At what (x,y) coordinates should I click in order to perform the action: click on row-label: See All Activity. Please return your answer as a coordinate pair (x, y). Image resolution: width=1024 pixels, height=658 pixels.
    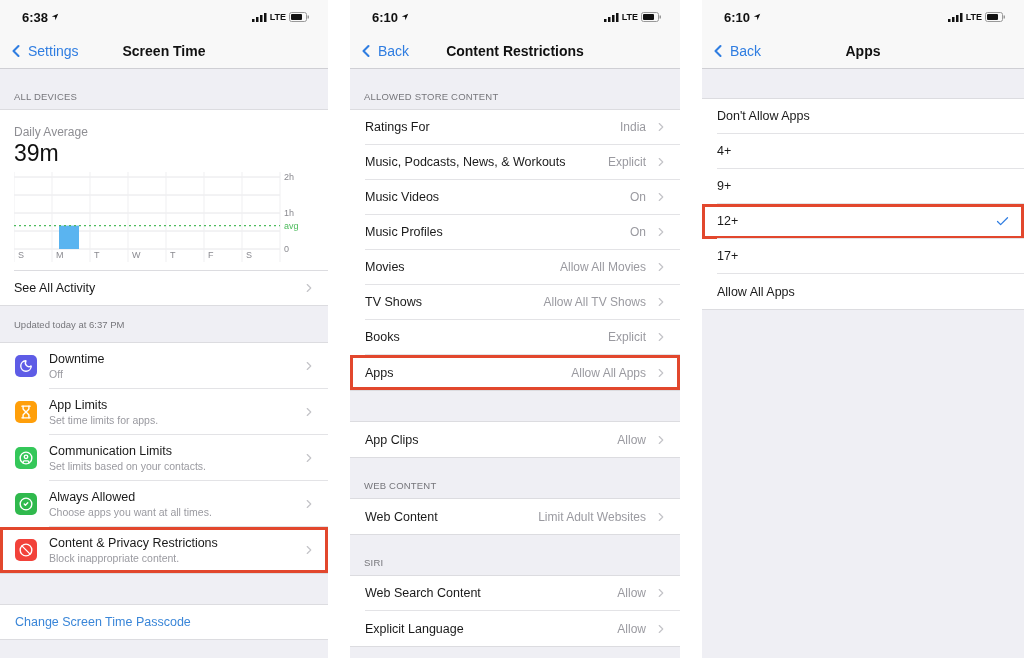
    Looking at the image, I should click on (55, 288).